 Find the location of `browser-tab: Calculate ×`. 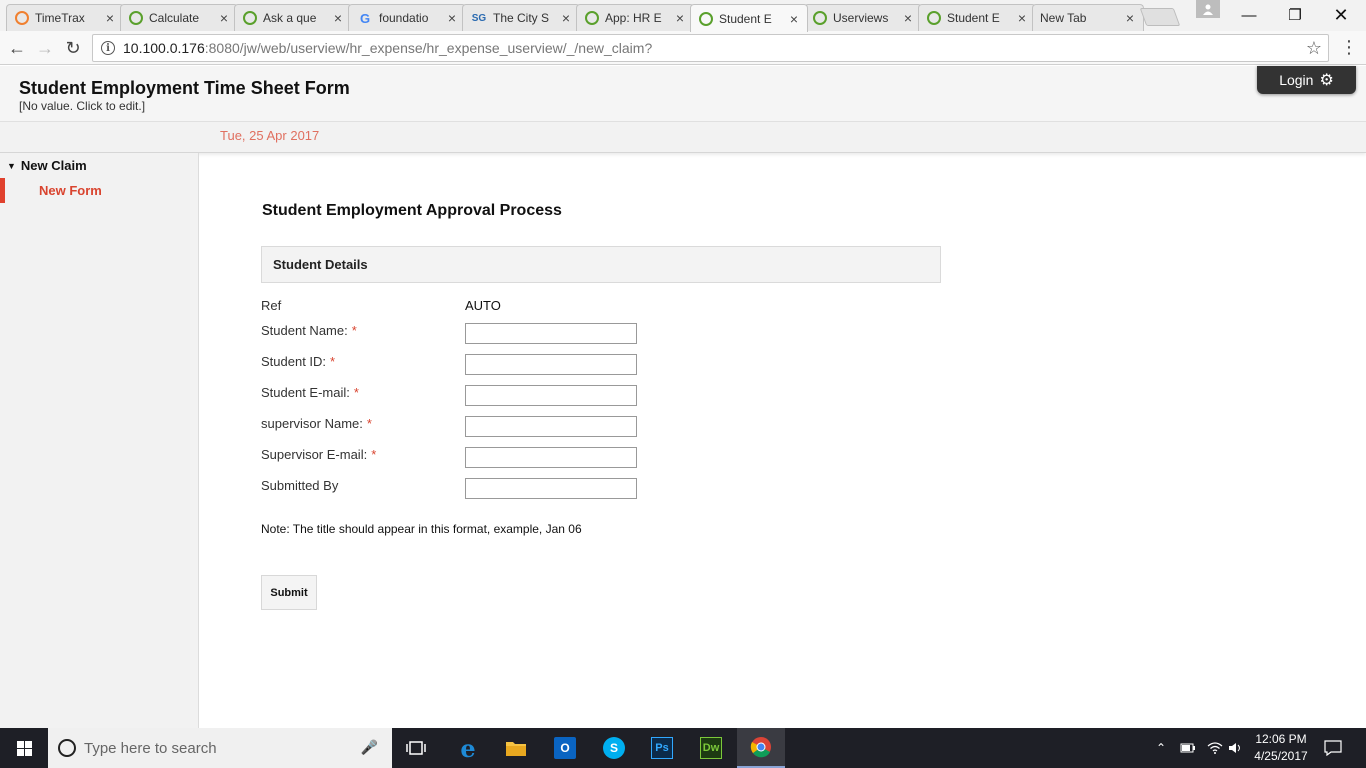

browser-tab: Calculate × is located at coordinates (179, 17).